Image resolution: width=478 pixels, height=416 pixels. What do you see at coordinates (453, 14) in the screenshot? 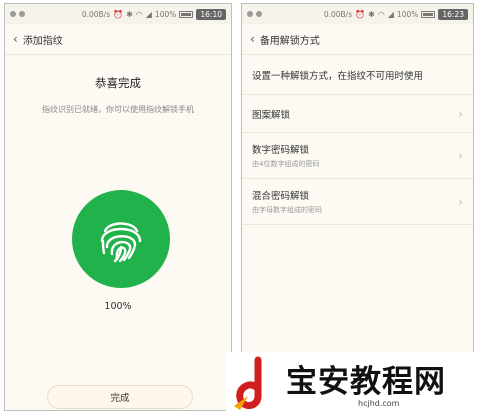
I see `clock: 16:23` at bounding box center [453, 14].